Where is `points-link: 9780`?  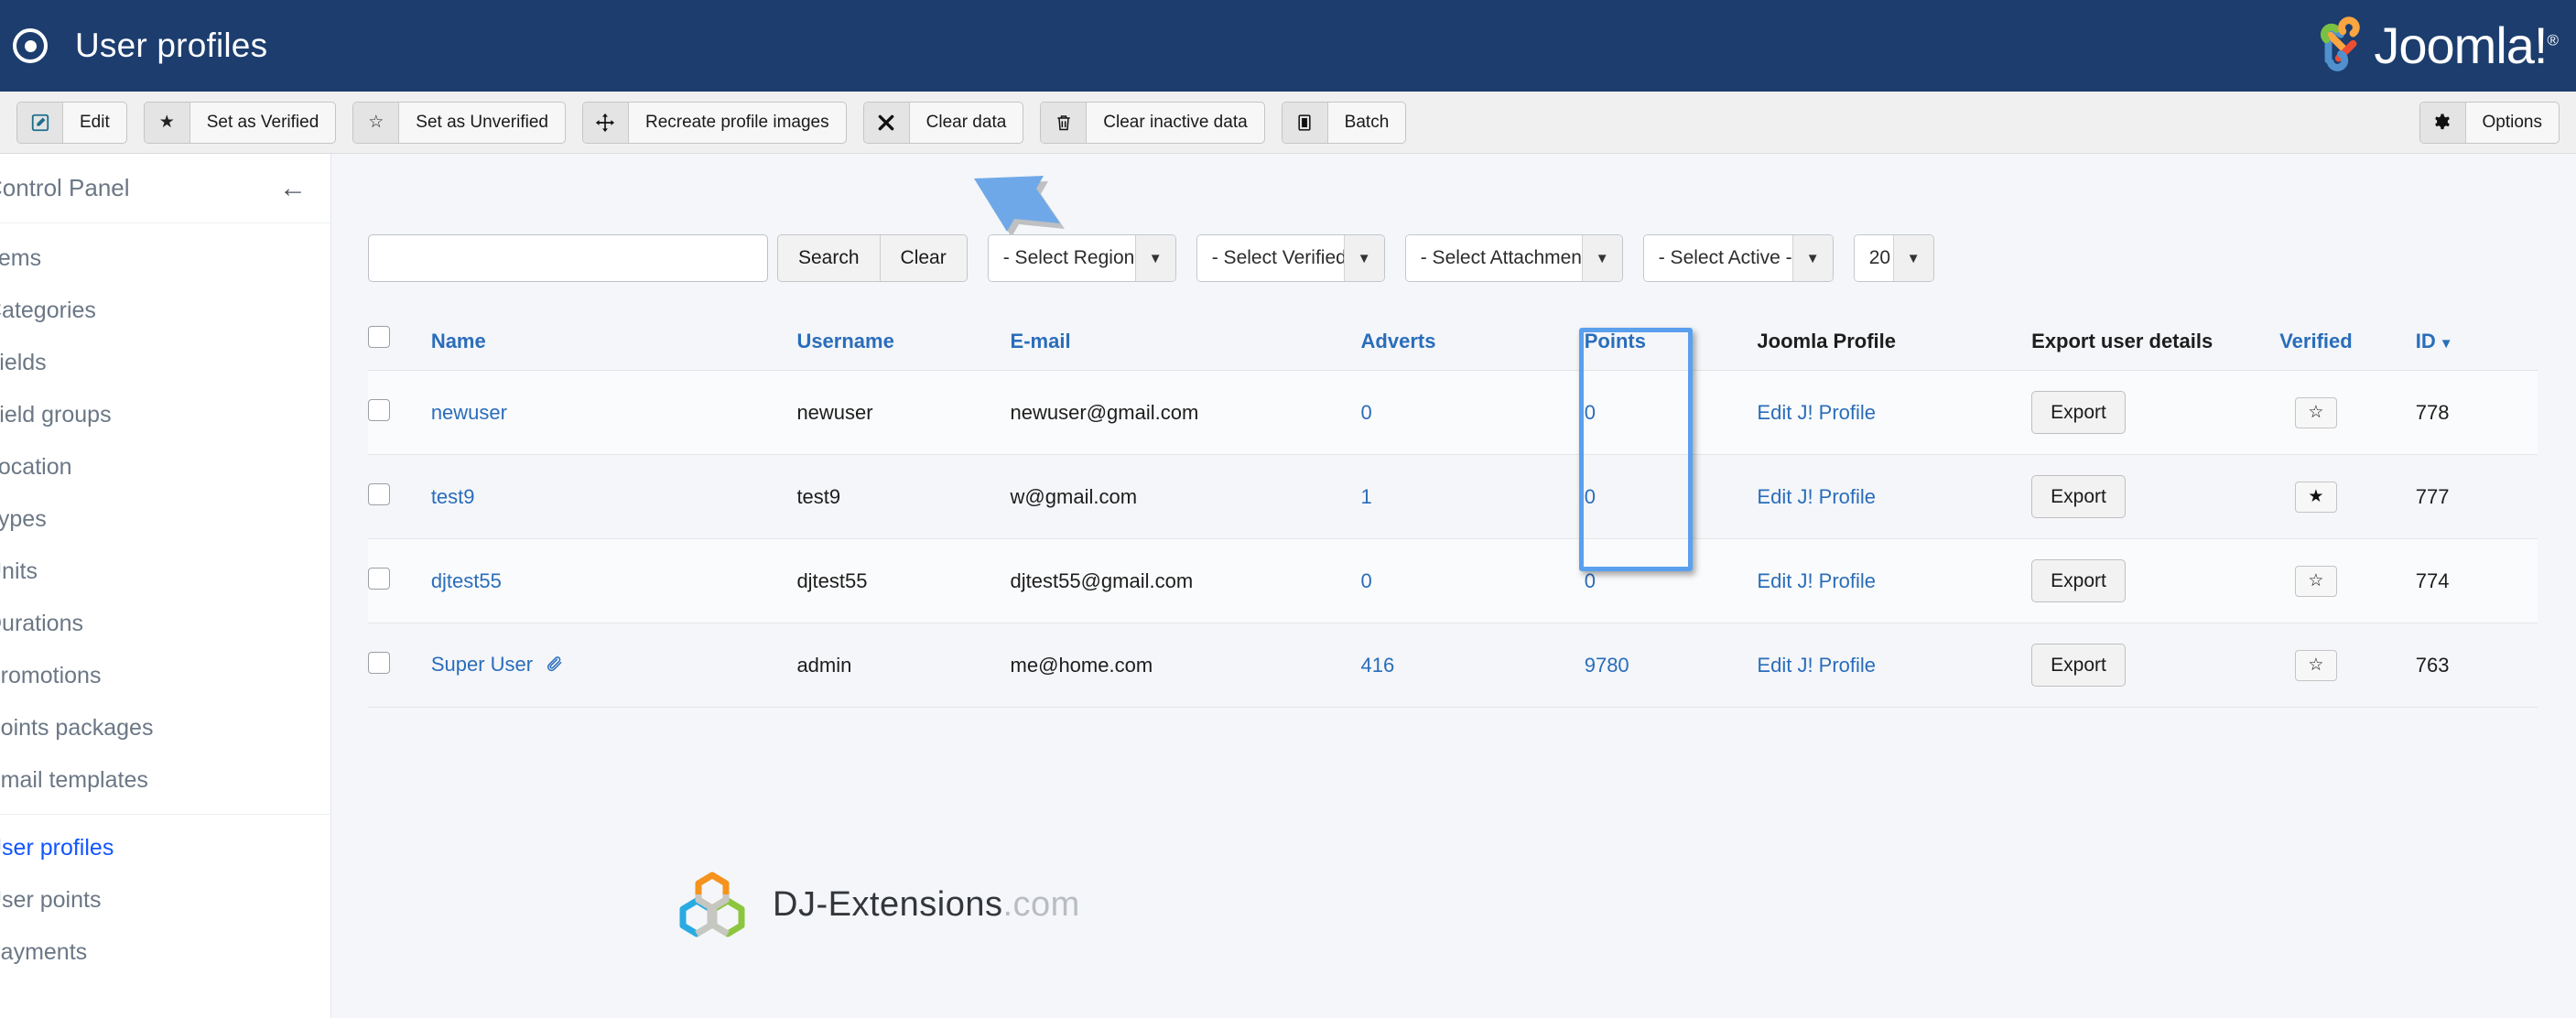 points-link: 9780 is located at coordinates (1607, 665).